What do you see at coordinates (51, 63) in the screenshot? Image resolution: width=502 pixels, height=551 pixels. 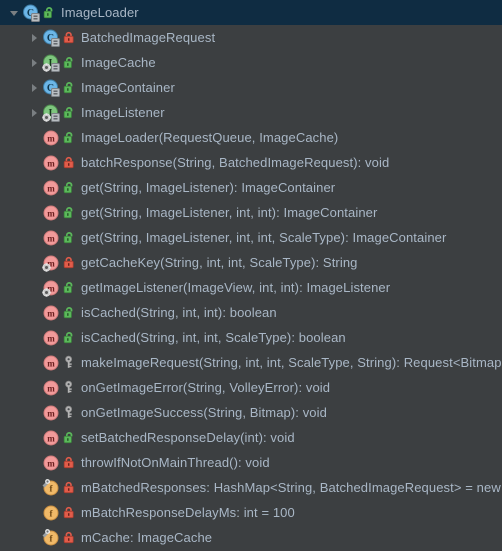 I see `interface-icon: I` at bounding box center [51, 63].